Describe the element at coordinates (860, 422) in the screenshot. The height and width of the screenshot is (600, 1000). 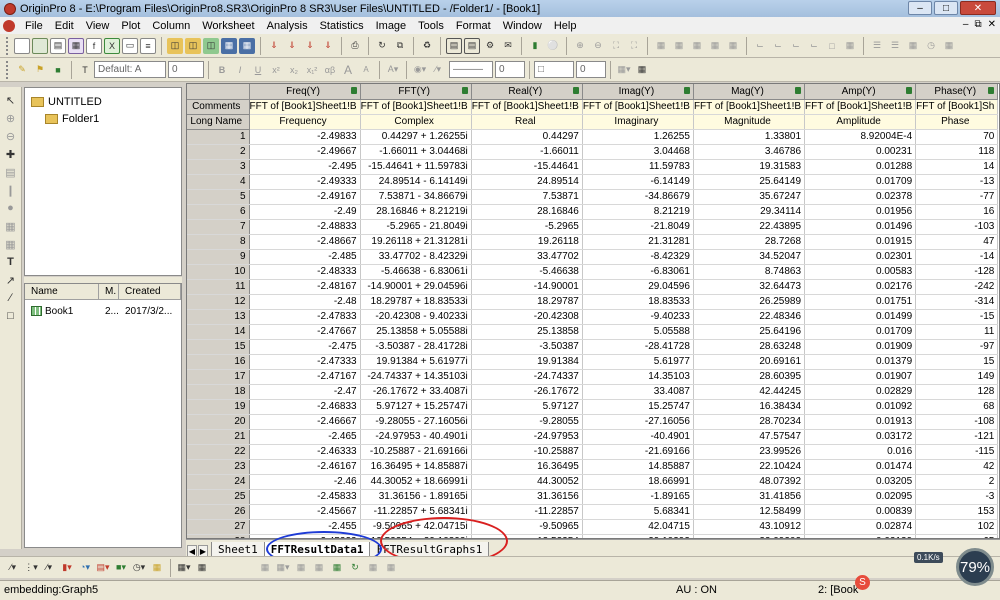
I see `data-cell: 0.01913` at that location.